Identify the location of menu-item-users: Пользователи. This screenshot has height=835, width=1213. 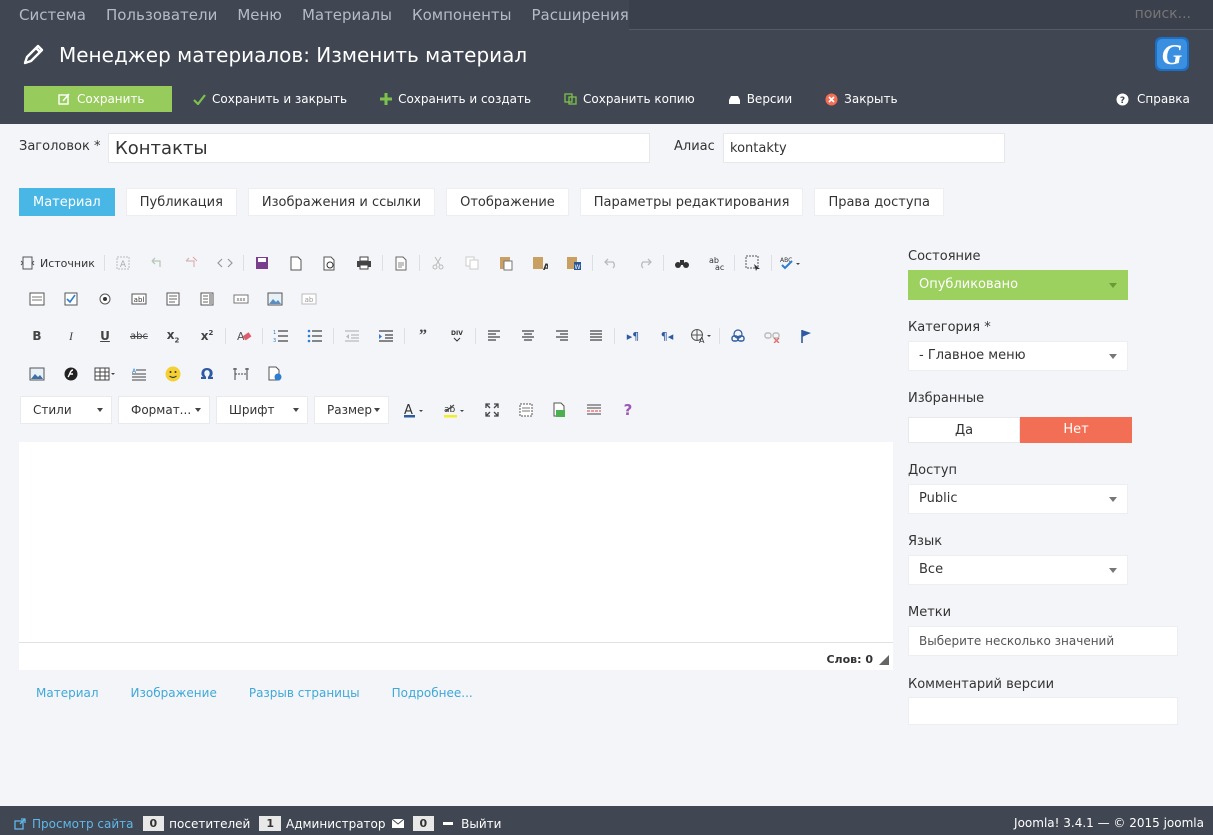
(161, 15).